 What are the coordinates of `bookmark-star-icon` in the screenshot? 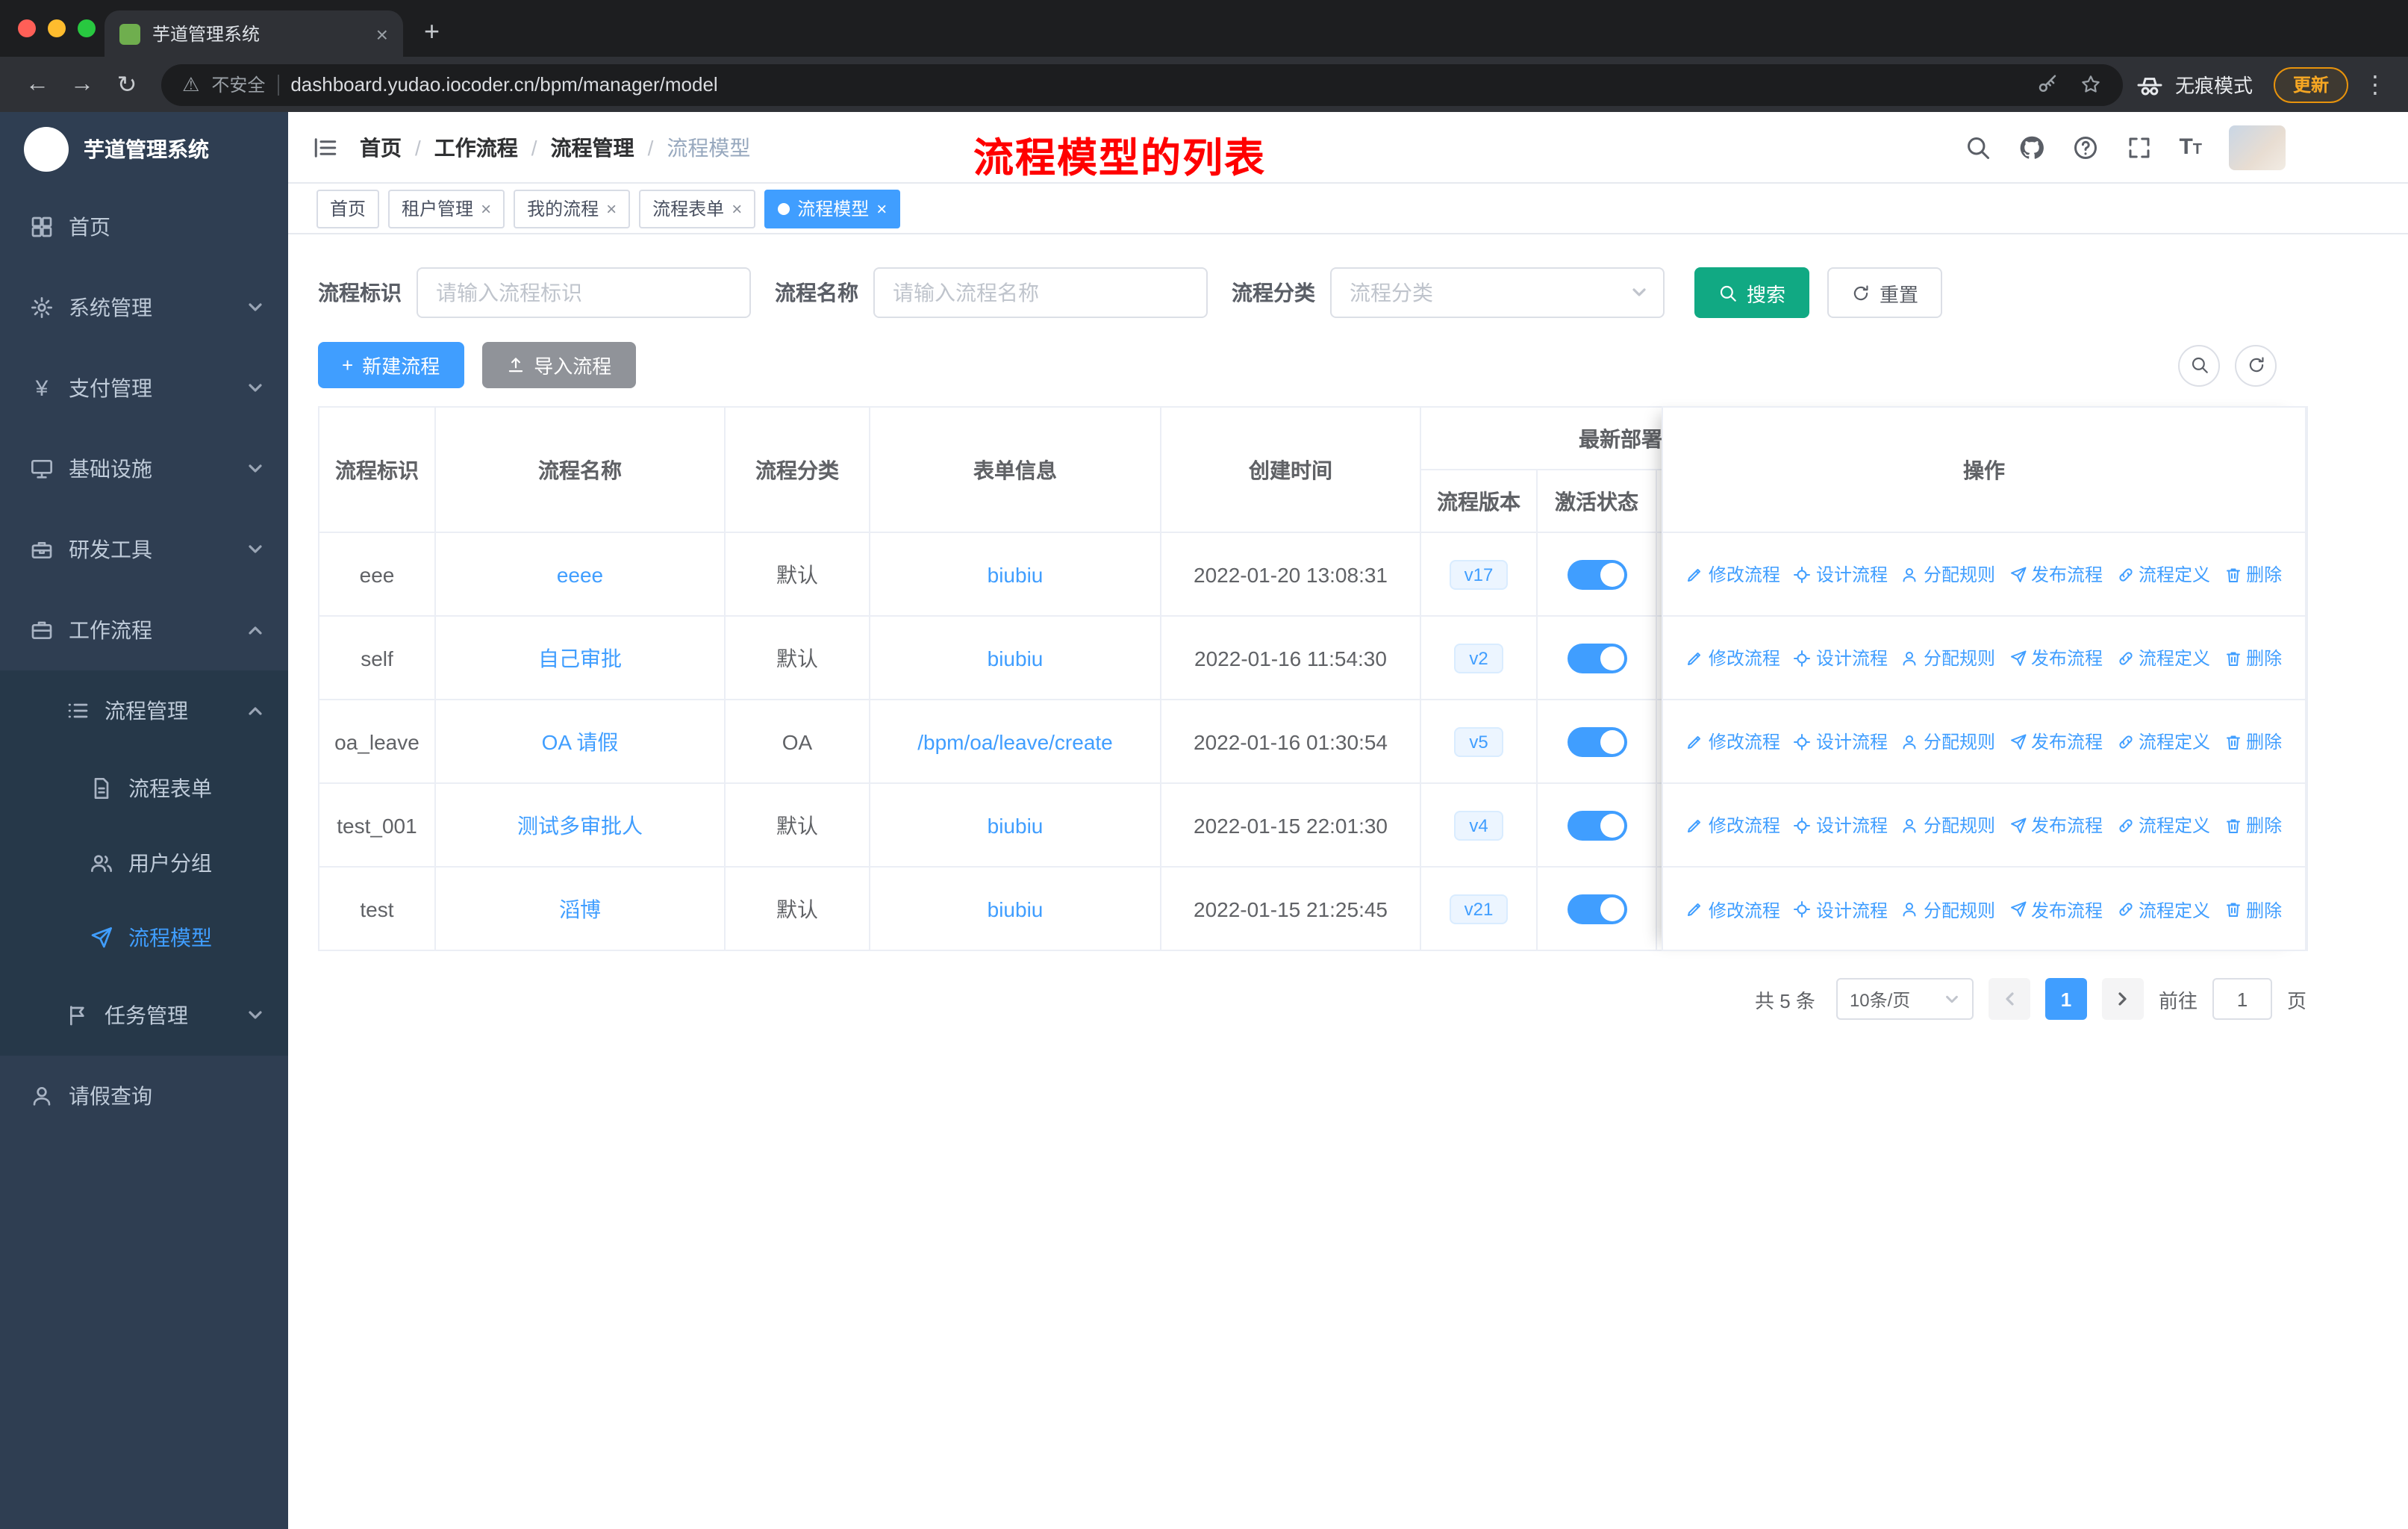 It's located at (2091, 84).